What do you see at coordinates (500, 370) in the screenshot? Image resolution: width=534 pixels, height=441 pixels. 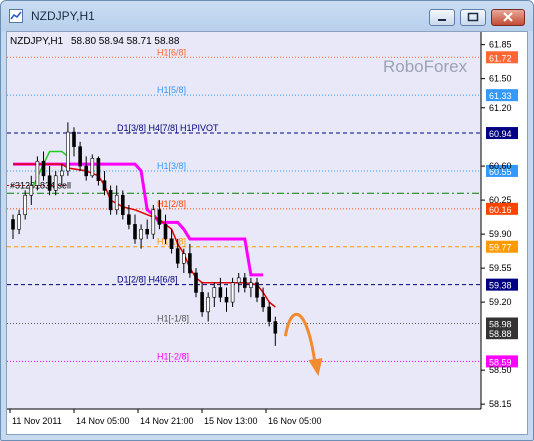 I see `y-axis-tick-label: 58.50` at bounding box center [500, 370].